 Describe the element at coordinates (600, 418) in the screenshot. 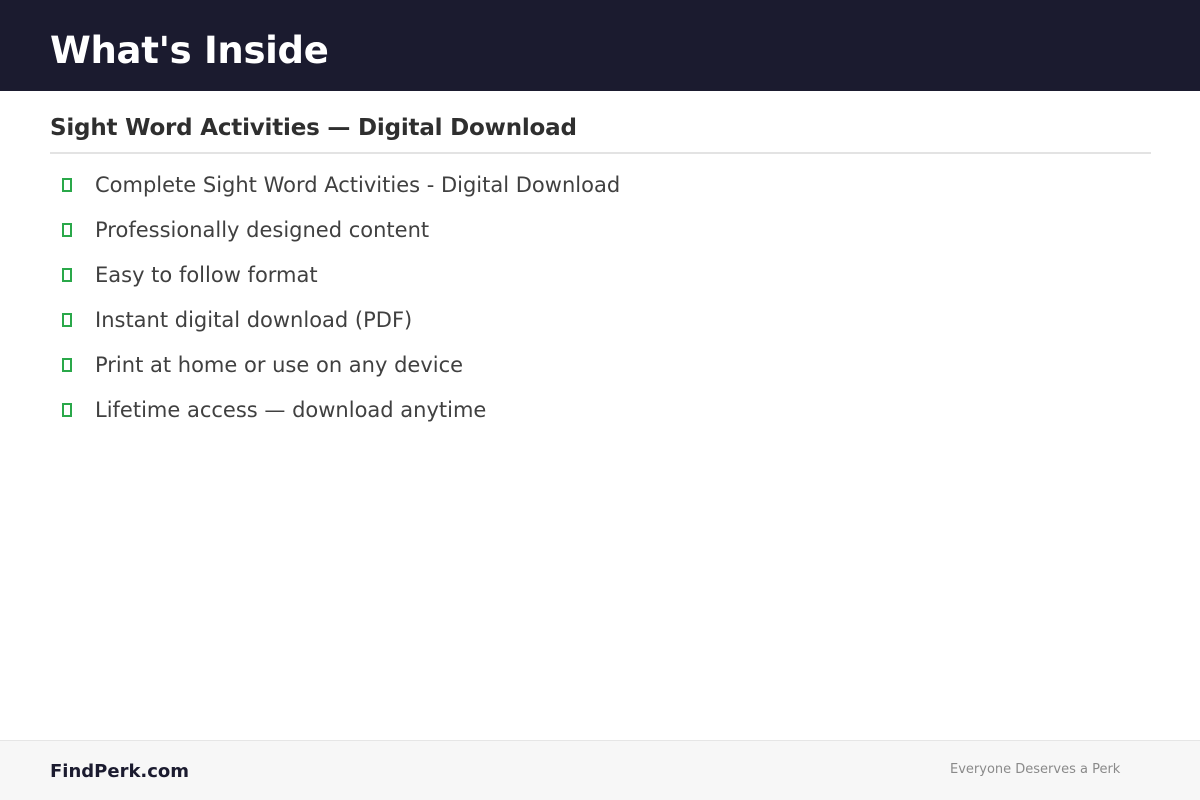

I see `list-item: Lifetime access — download anytime` at that location.